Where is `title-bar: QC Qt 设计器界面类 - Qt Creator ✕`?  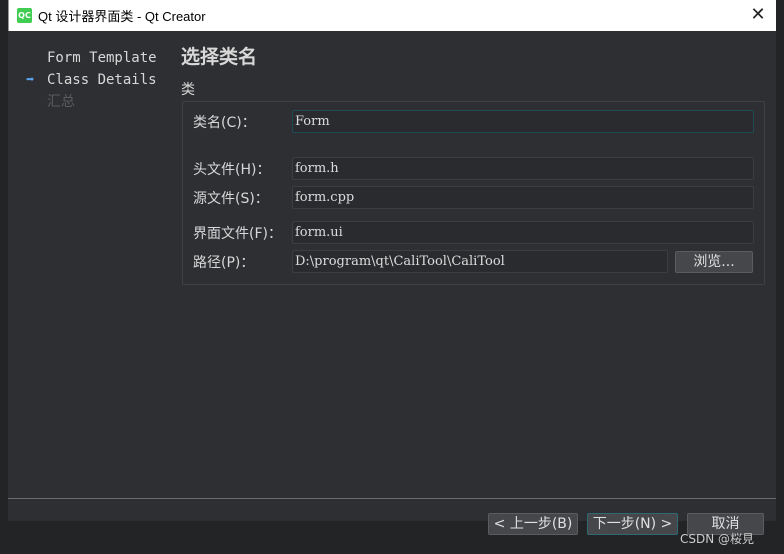 title-bar: QC Qt 设计器界面类 - Qt Creator ✕ is located at coordinates (392, 15).